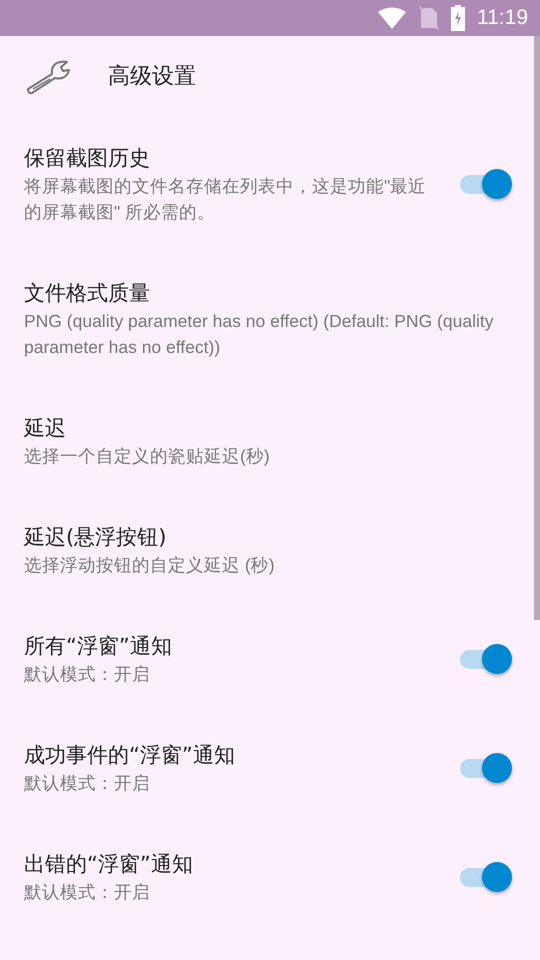 The height and width of the screenshot is (960, 540). I want to click on battery-charging-icon, so click(458, 18).